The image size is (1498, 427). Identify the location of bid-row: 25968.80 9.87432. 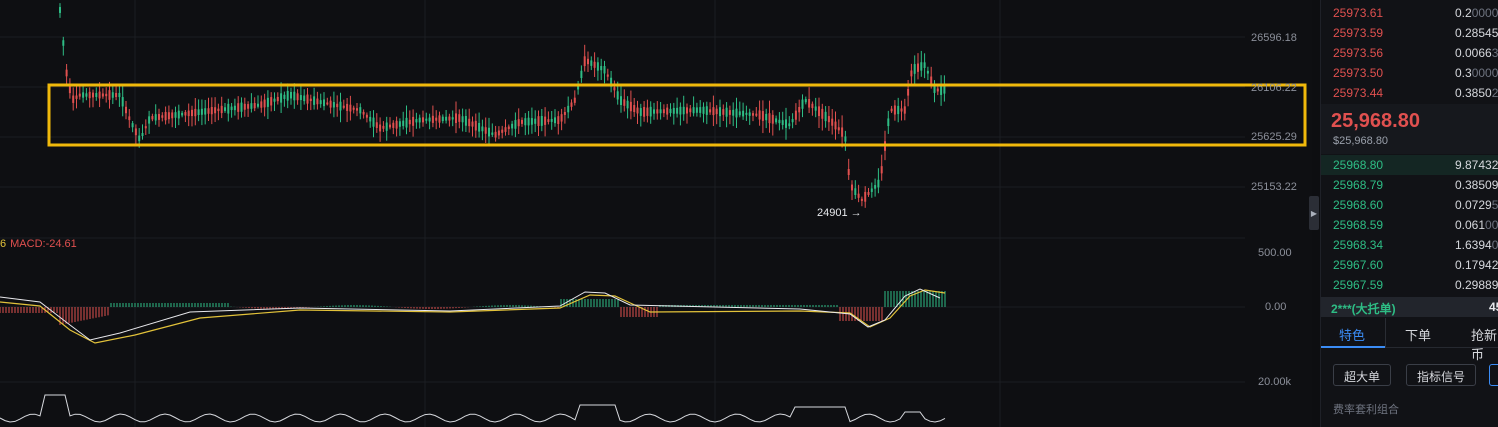
(1409, 165).